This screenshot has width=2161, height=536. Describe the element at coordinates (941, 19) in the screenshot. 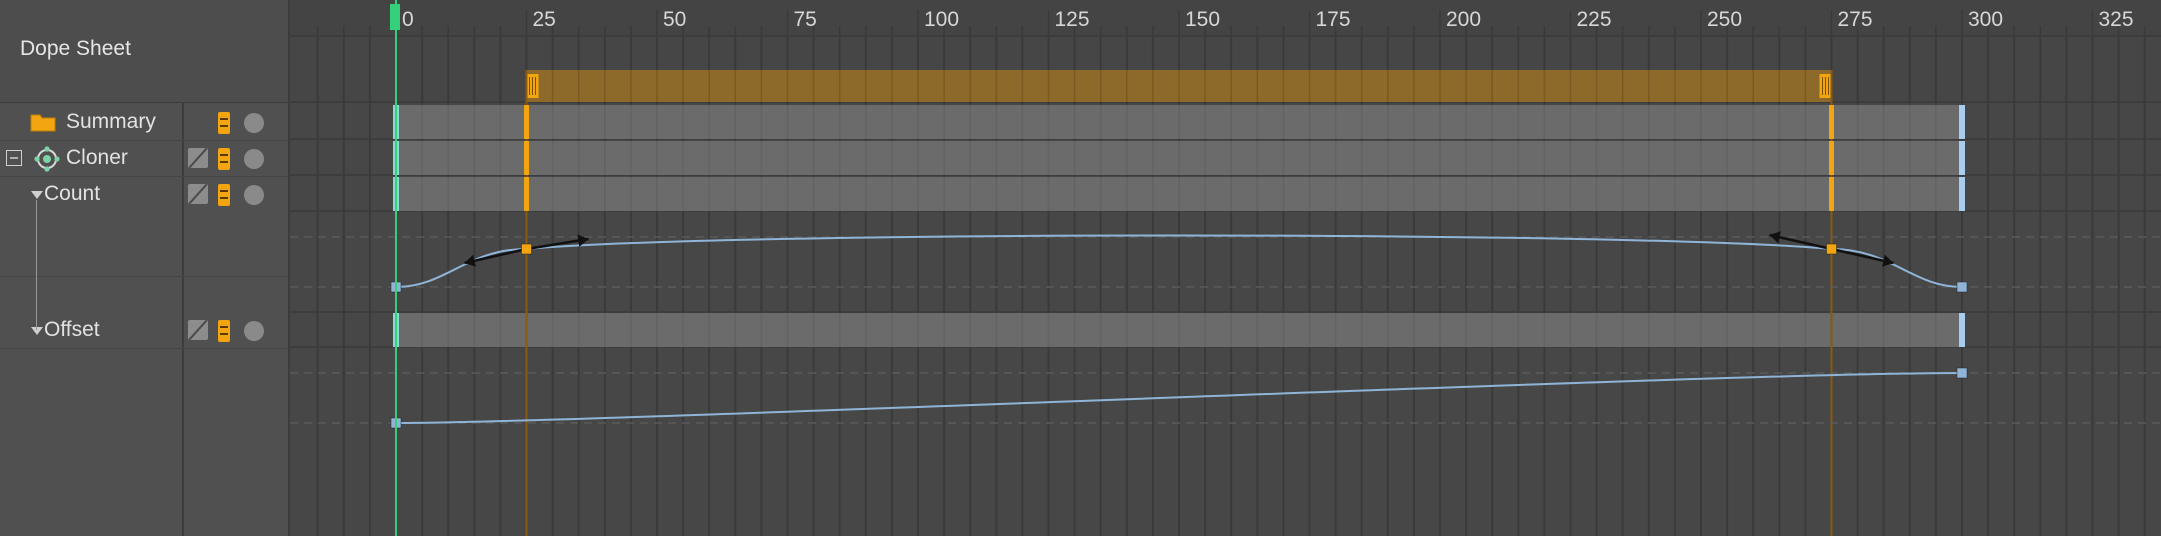

I see `ruler-tick-label: 100` at that location.